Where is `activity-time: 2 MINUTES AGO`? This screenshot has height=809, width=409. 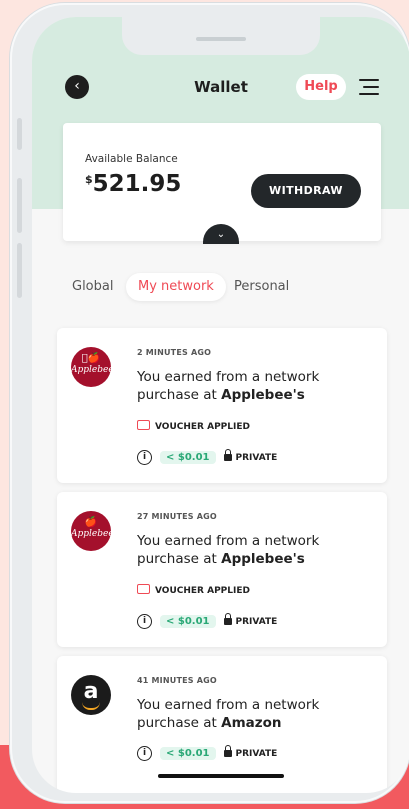 activity-time: 2 MINUTES AGO is located at coordinates (174, 352).